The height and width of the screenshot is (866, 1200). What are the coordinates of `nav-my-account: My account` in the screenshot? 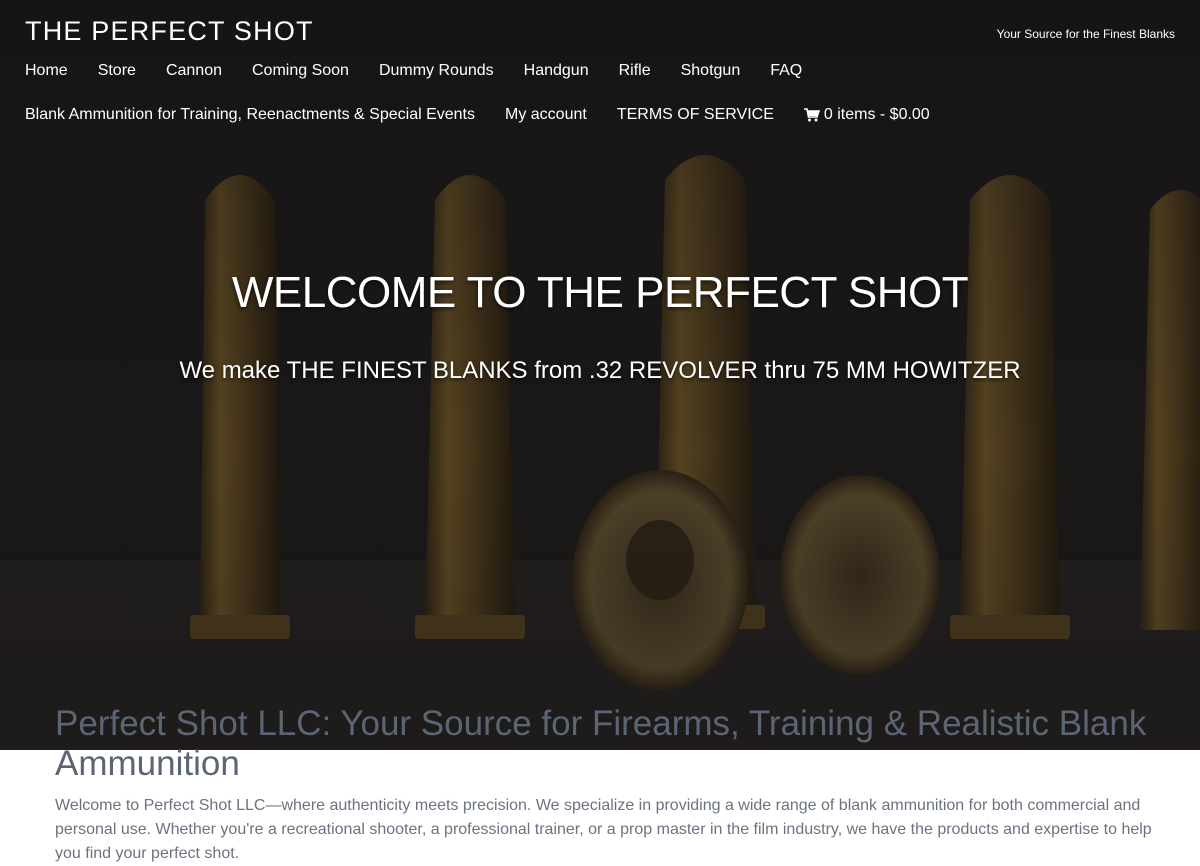 It's located at (546, 115).